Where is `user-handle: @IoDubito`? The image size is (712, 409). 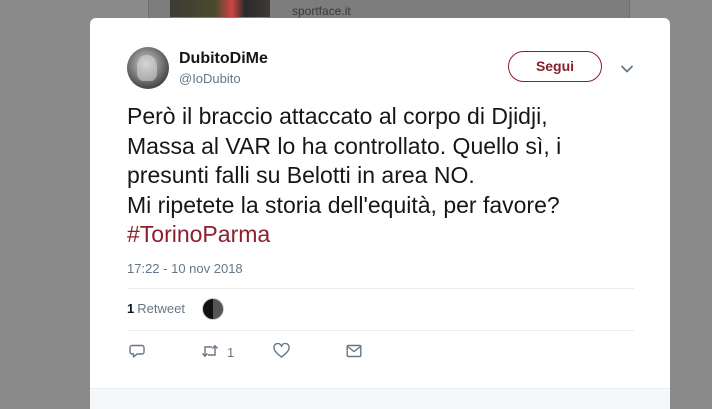 user-handle: @IoDubito is located at coordinates (210, 78).